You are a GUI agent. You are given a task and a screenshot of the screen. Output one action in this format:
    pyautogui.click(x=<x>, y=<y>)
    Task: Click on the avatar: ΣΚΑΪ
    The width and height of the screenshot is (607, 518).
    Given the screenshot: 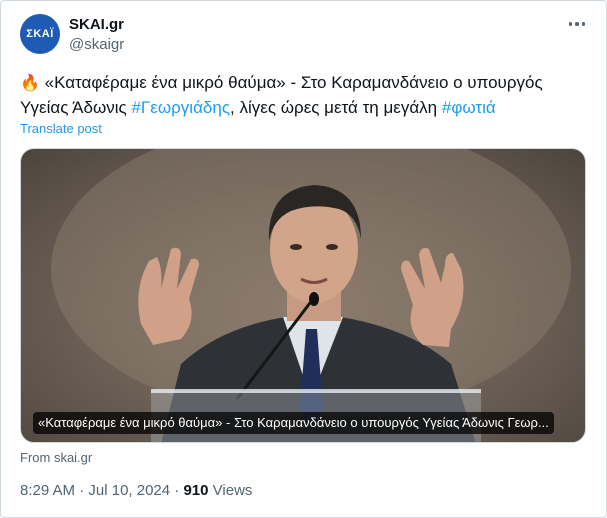 What is the action you would take?
    pyautogui.click(x=40, y=34)
    